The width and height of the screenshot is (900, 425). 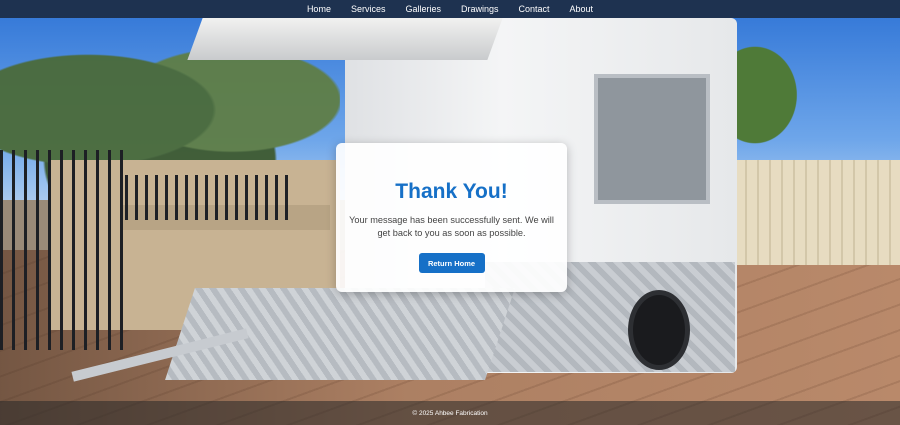 I want to click on nav-link-drawings: Drawings, so click(x=480, y=9).